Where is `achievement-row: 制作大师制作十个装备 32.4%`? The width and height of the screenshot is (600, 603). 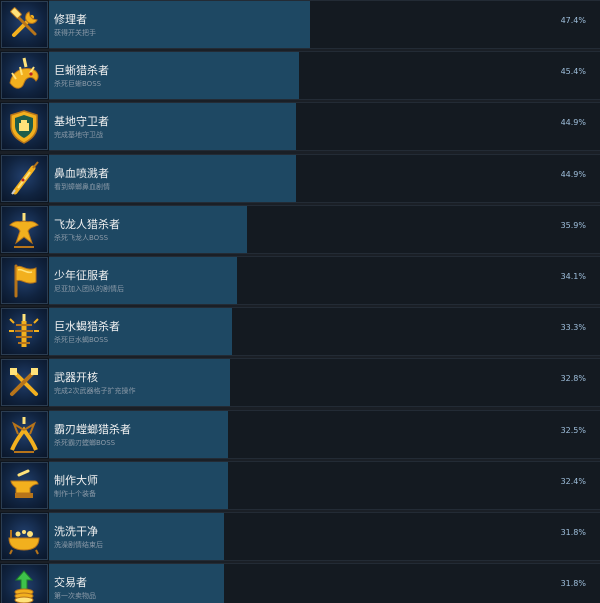
achievement-row: 制作大师制作十个装备 32.4% is located at coordinates (300, 485).